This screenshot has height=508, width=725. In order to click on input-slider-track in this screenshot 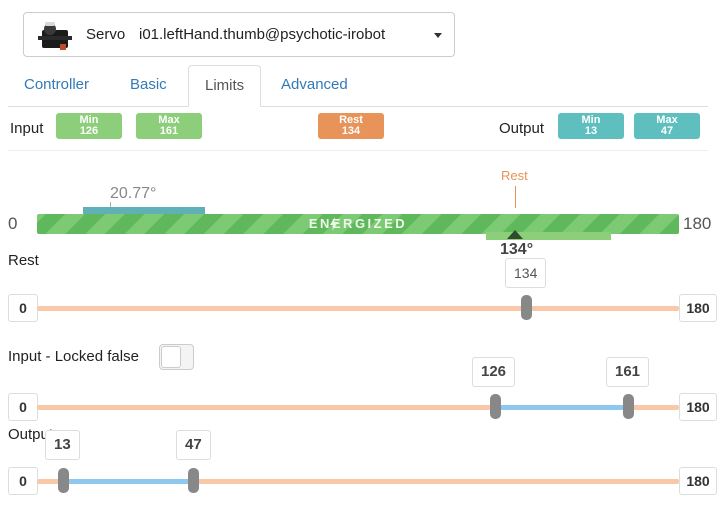, I will do `click(358, 407)`.